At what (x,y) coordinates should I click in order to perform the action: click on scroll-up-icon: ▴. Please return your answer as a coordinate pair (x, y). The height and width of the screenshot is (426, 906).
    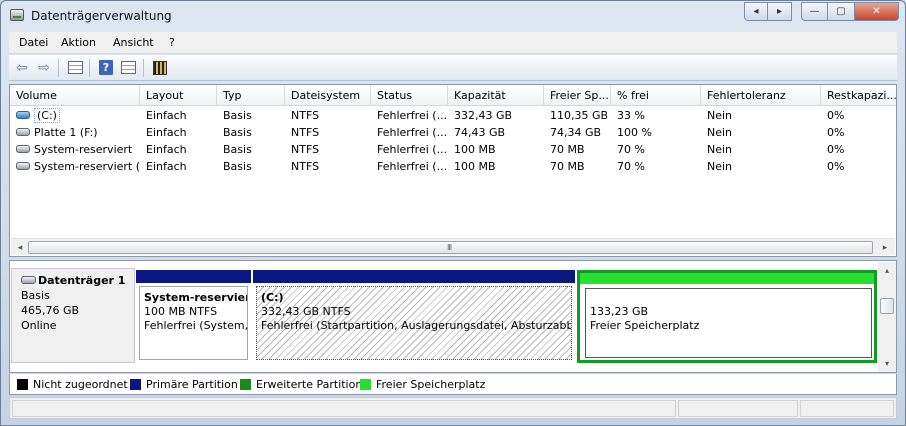
    Looking at the image, I should click on (887, 270).